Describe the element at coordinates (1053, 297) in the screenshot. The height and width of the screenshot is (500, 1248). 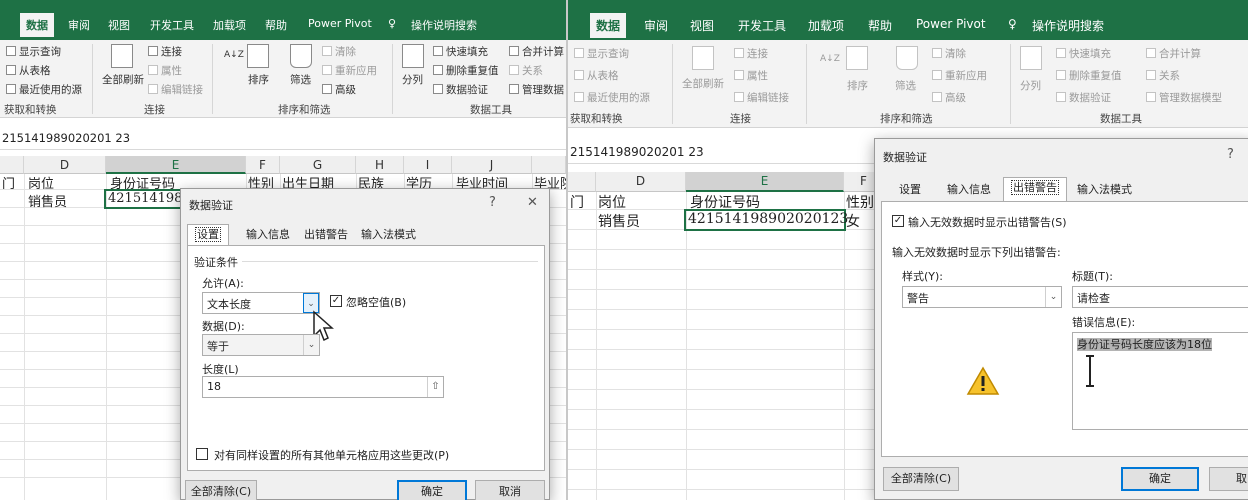
I see `chevron-down-icon: ⌄` at that location.